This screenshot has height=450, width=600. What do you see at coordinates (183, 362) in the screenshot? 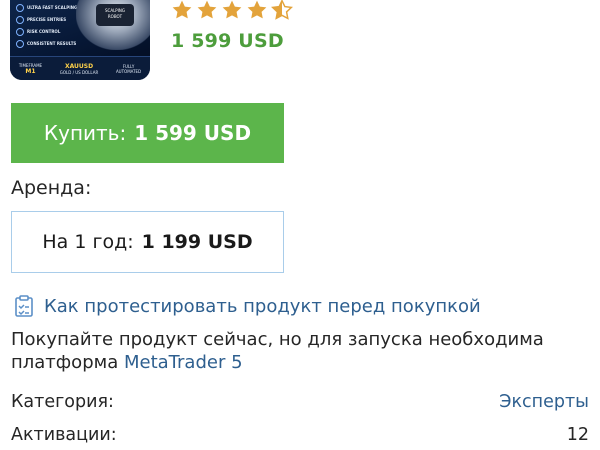
I see `platform-link: MetaTrader 5` at bounding box center [183, 362].